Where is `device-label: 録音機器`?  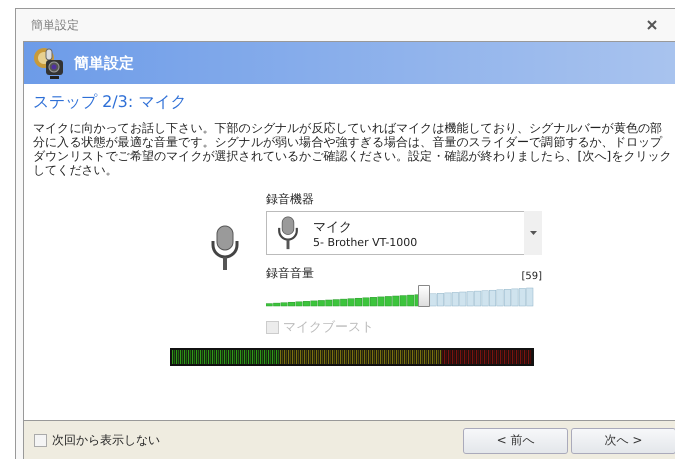 device-label: 録音機器 is located at coordinates (290, 199).